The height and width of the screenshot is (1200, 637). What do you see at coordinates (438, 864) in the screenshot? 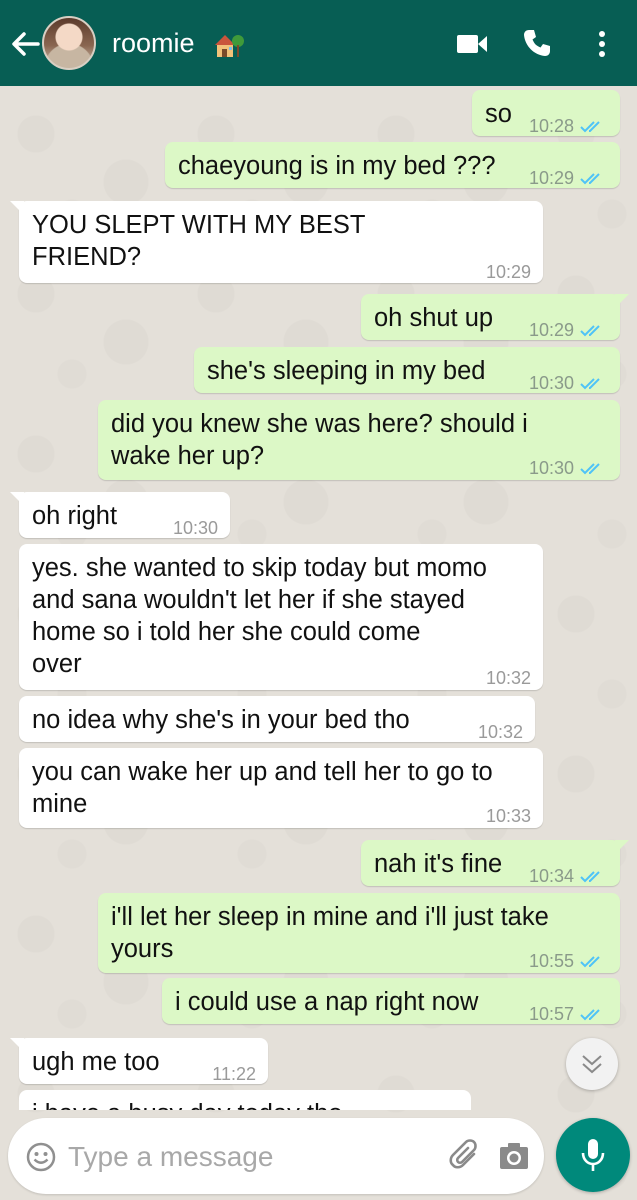
I see `message-text: nah it's fine` at bounding box center [438, 864].